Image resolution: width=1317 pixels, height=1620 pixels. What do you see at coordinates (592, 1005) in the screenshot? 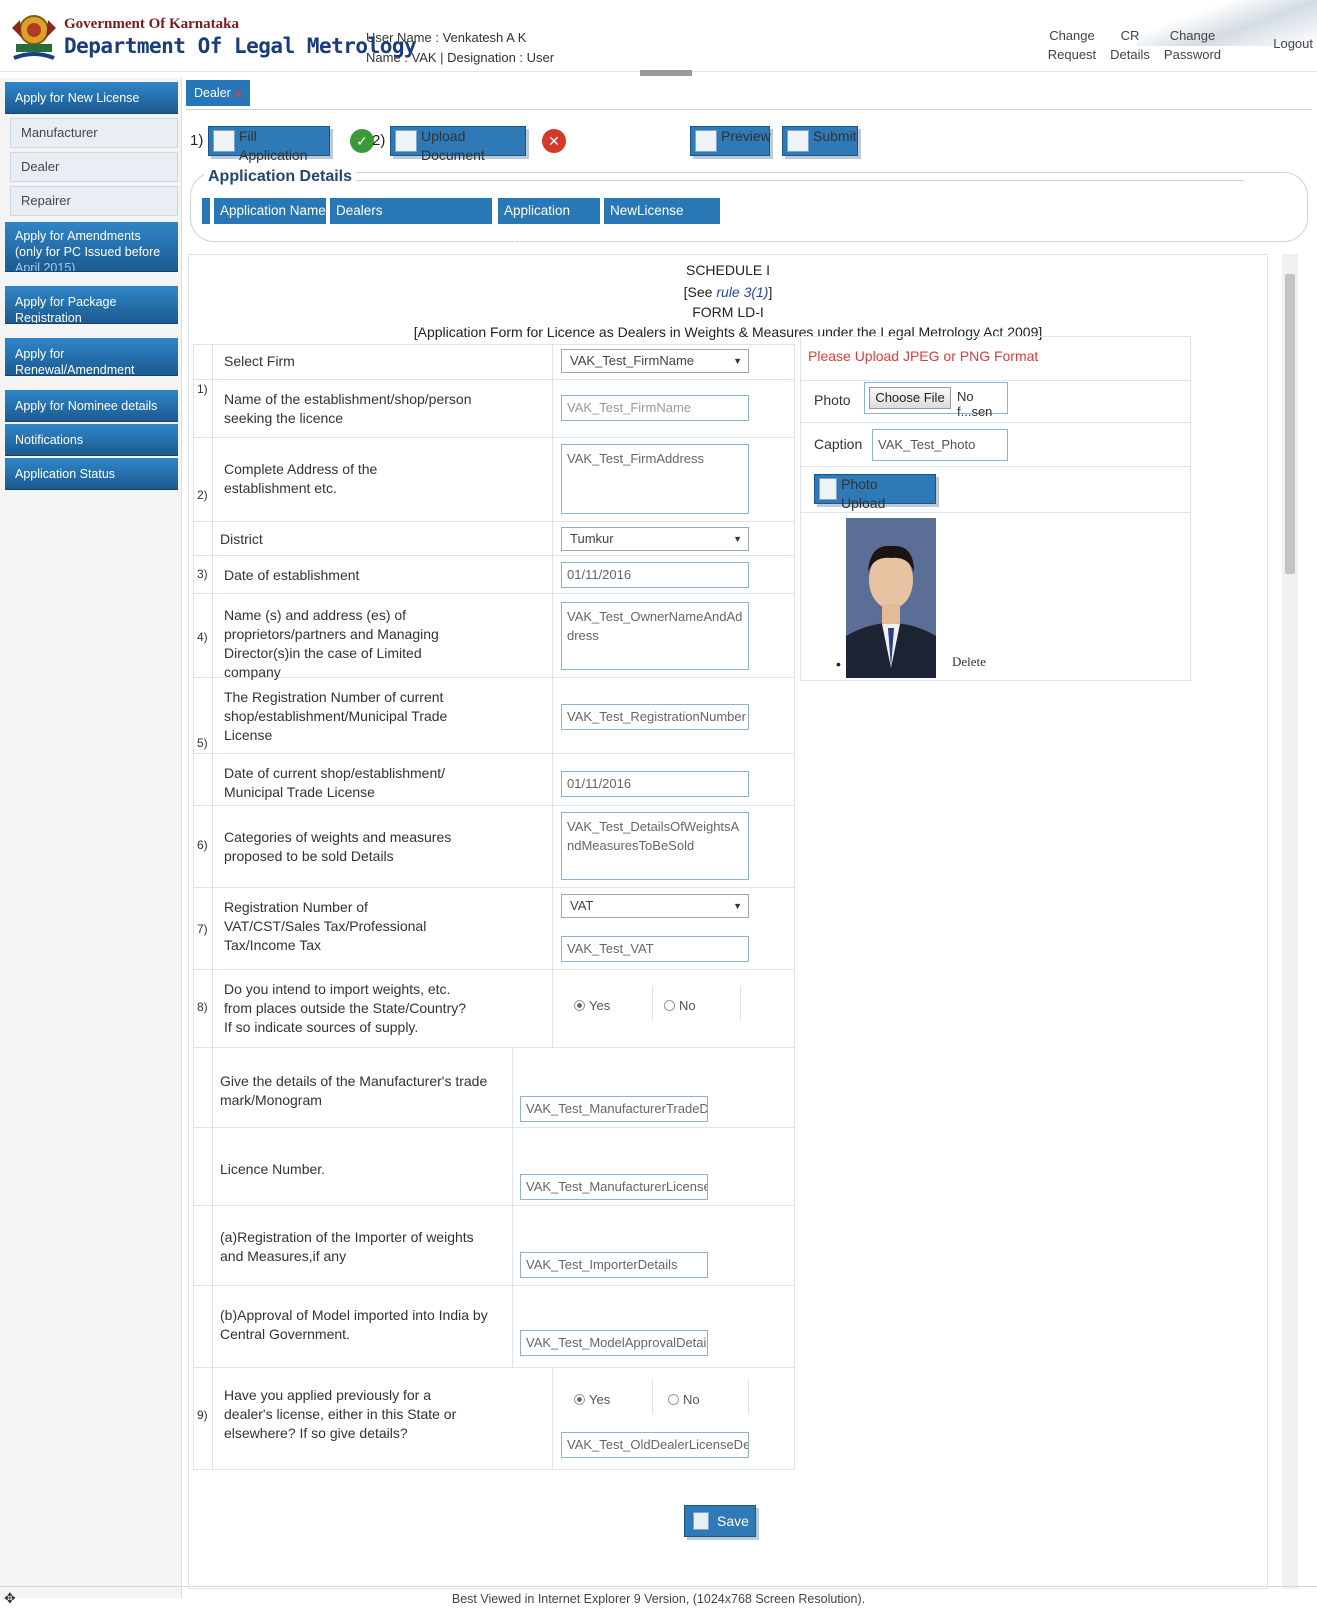
I see `import-yes-radio: Yes` at bounding box center [592, 1005].